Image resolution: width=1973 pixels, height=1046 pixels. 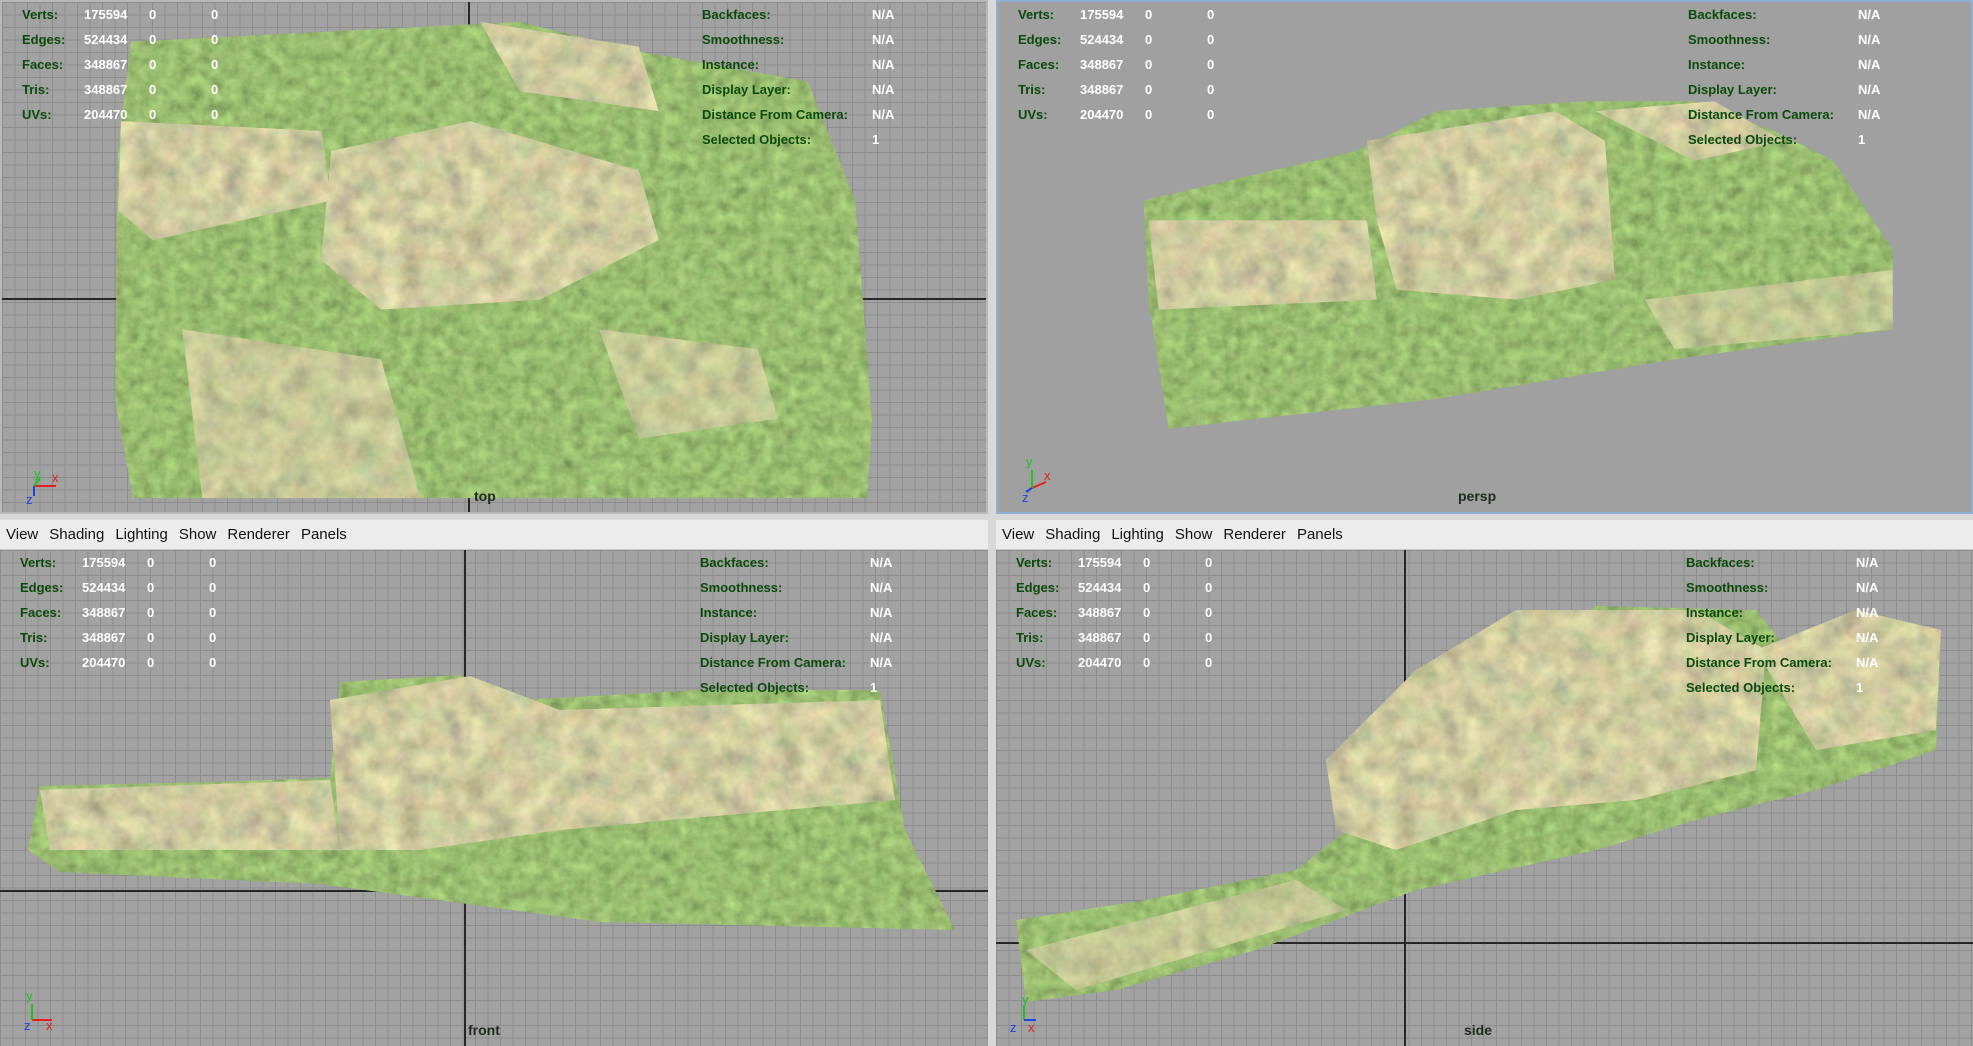 I want to click on axis-gizmo-icon: x y z, so click(x=1042, y=479).